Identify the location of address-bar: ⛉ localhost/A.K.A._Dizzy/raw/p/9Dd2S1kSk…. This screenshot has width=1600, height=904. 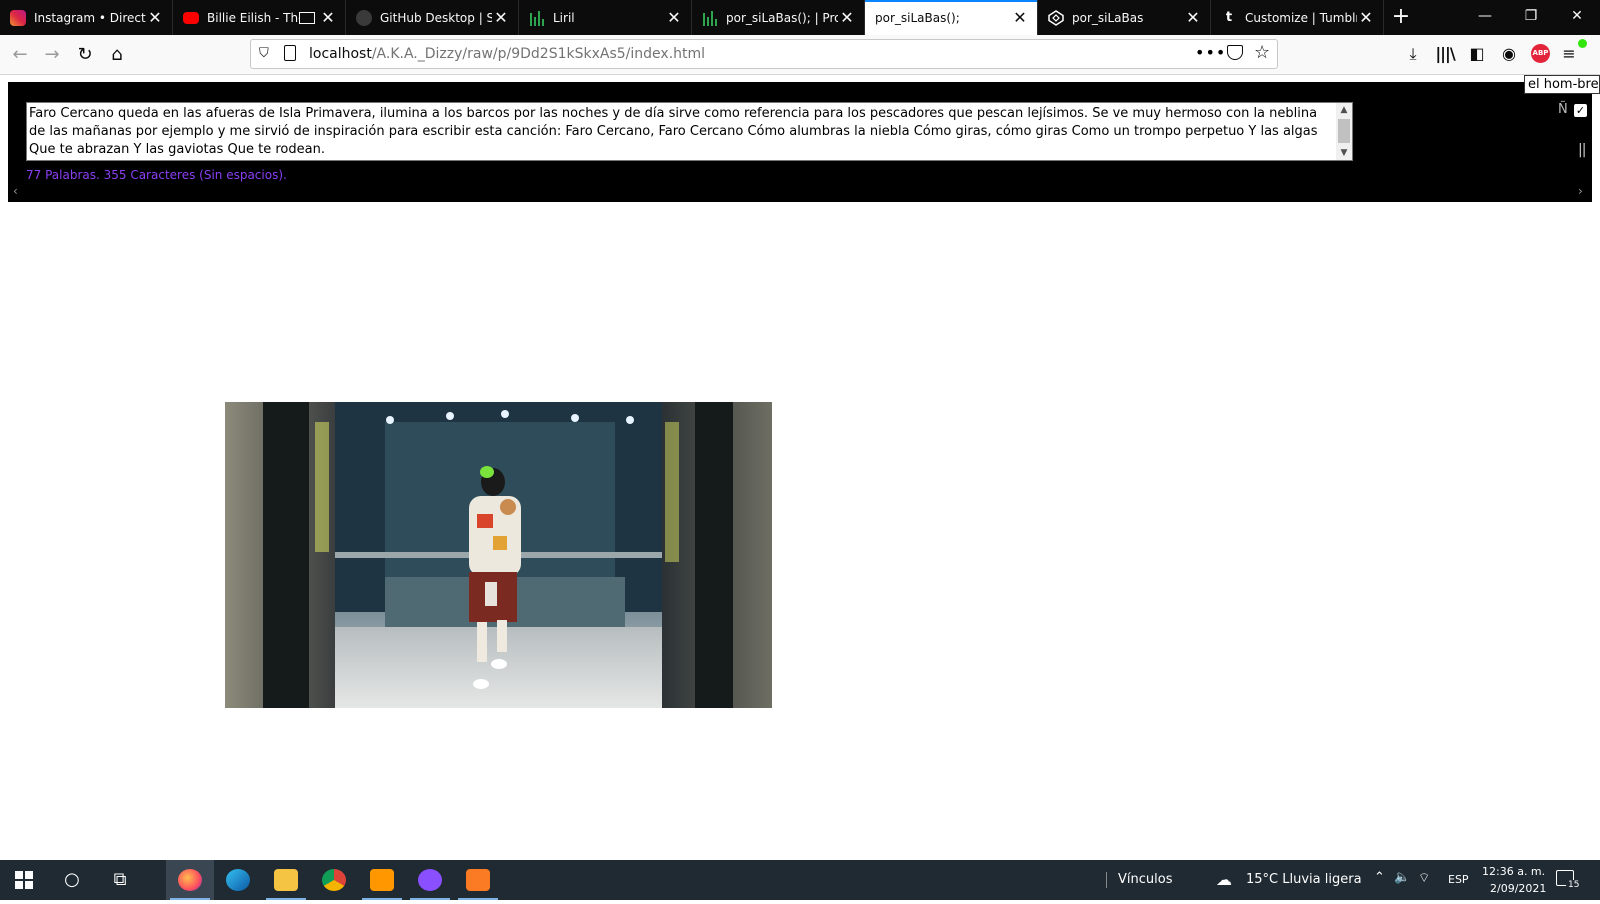
(764, 54).